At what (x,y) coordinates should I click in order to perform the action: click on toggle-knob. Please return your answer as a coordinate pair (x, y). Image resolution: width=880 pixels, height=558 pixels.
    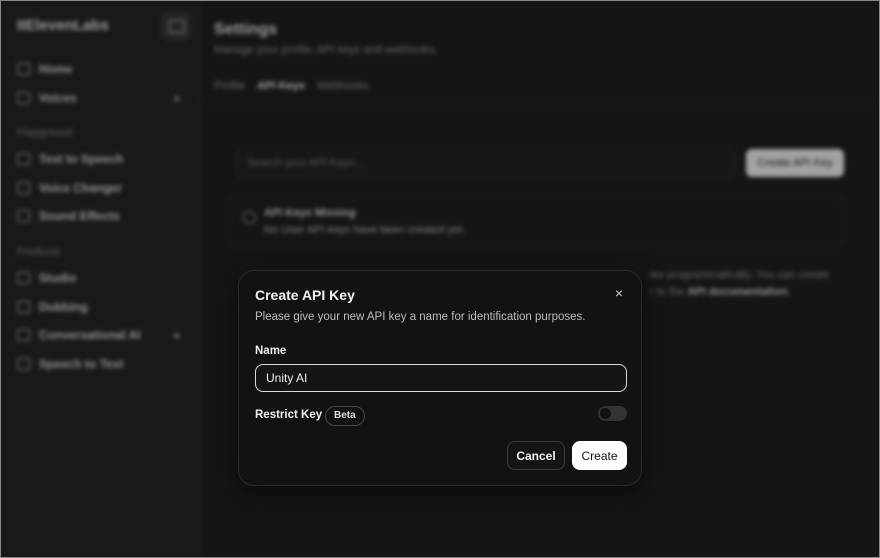
    Looking at the image, I should click on (605, 413).